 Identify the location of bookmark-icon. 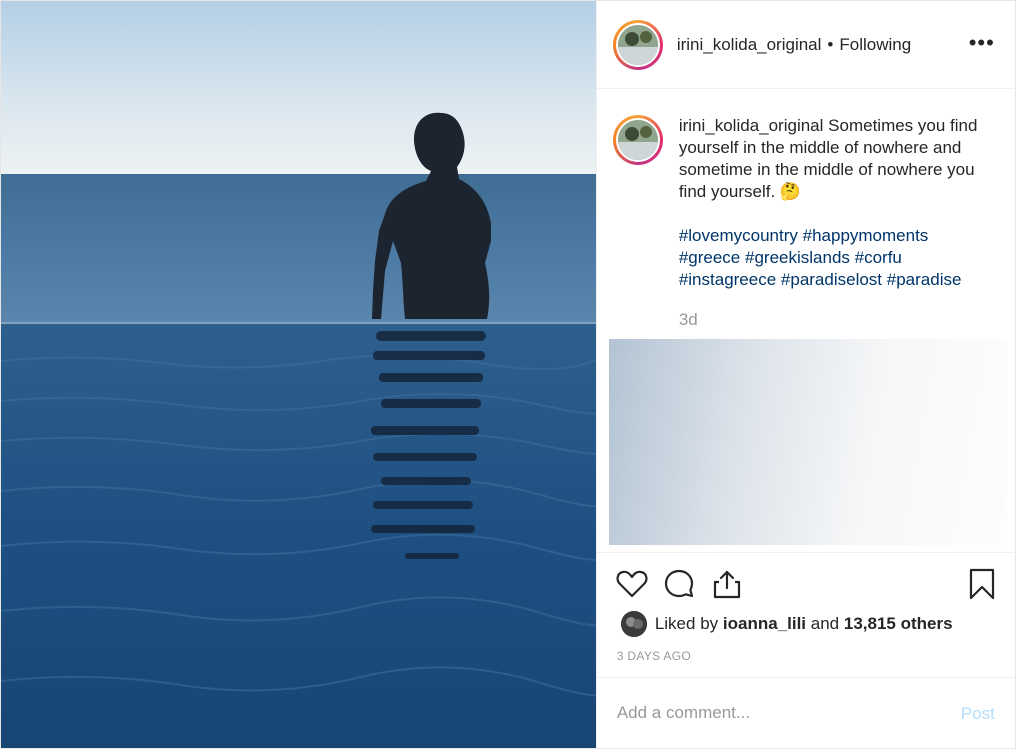
(982, 584).